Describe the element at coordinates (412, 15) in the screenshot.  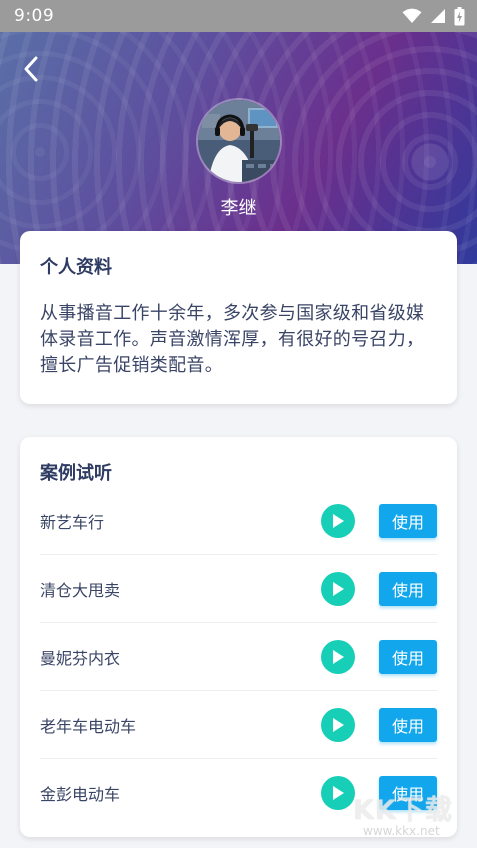
I see `wifi-icon` at that location.